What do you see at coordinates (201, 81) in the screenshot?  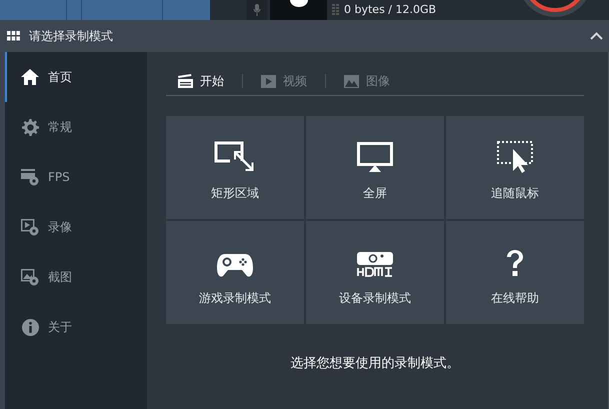 I see `tab: 开始` at bounding box center [201, 81].